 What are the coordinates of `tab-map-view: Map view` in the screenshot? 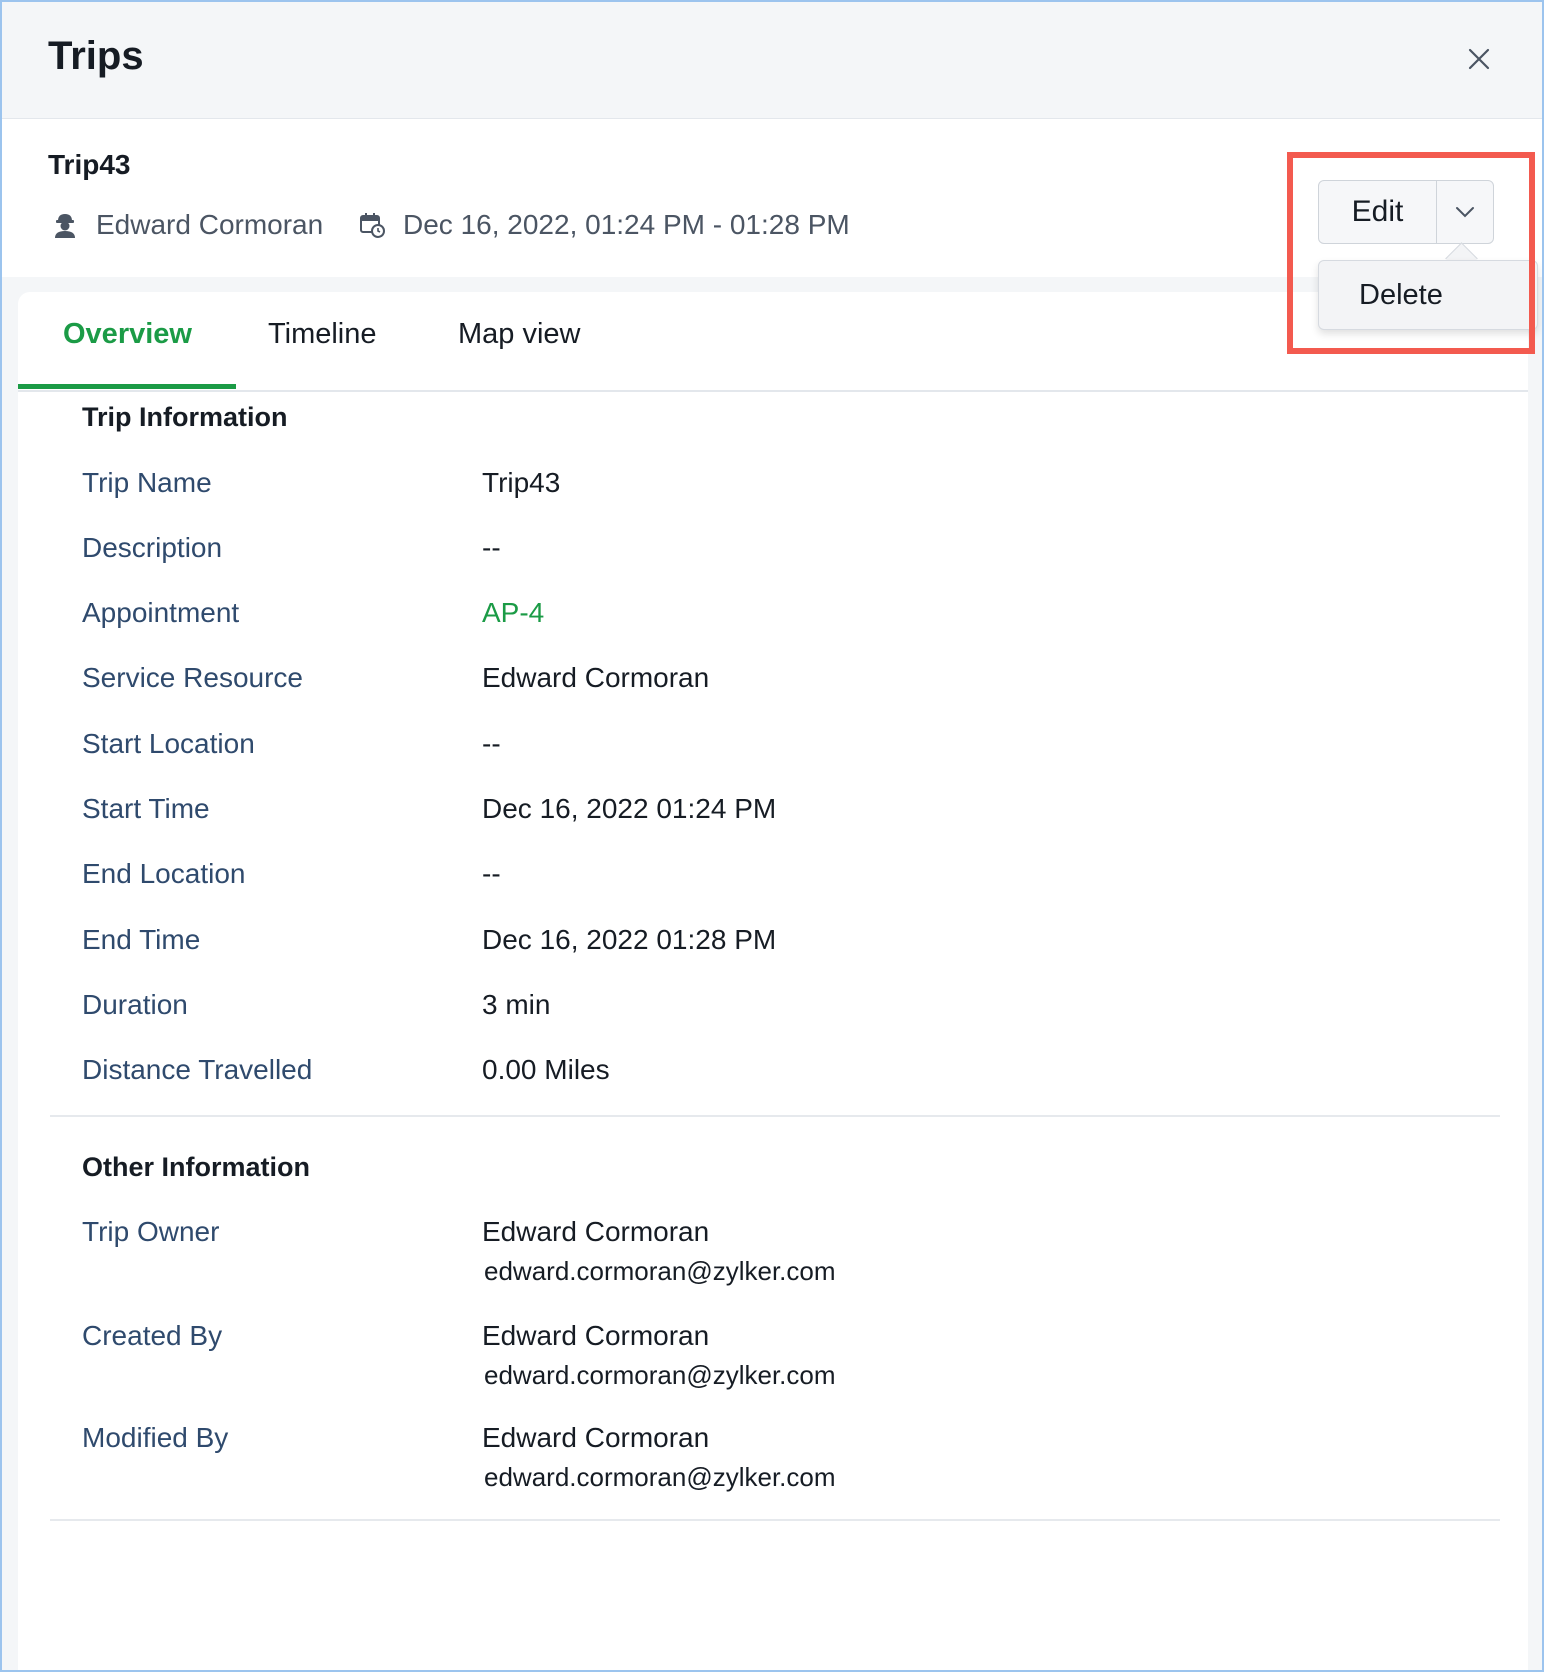 It's located at (519, 334).